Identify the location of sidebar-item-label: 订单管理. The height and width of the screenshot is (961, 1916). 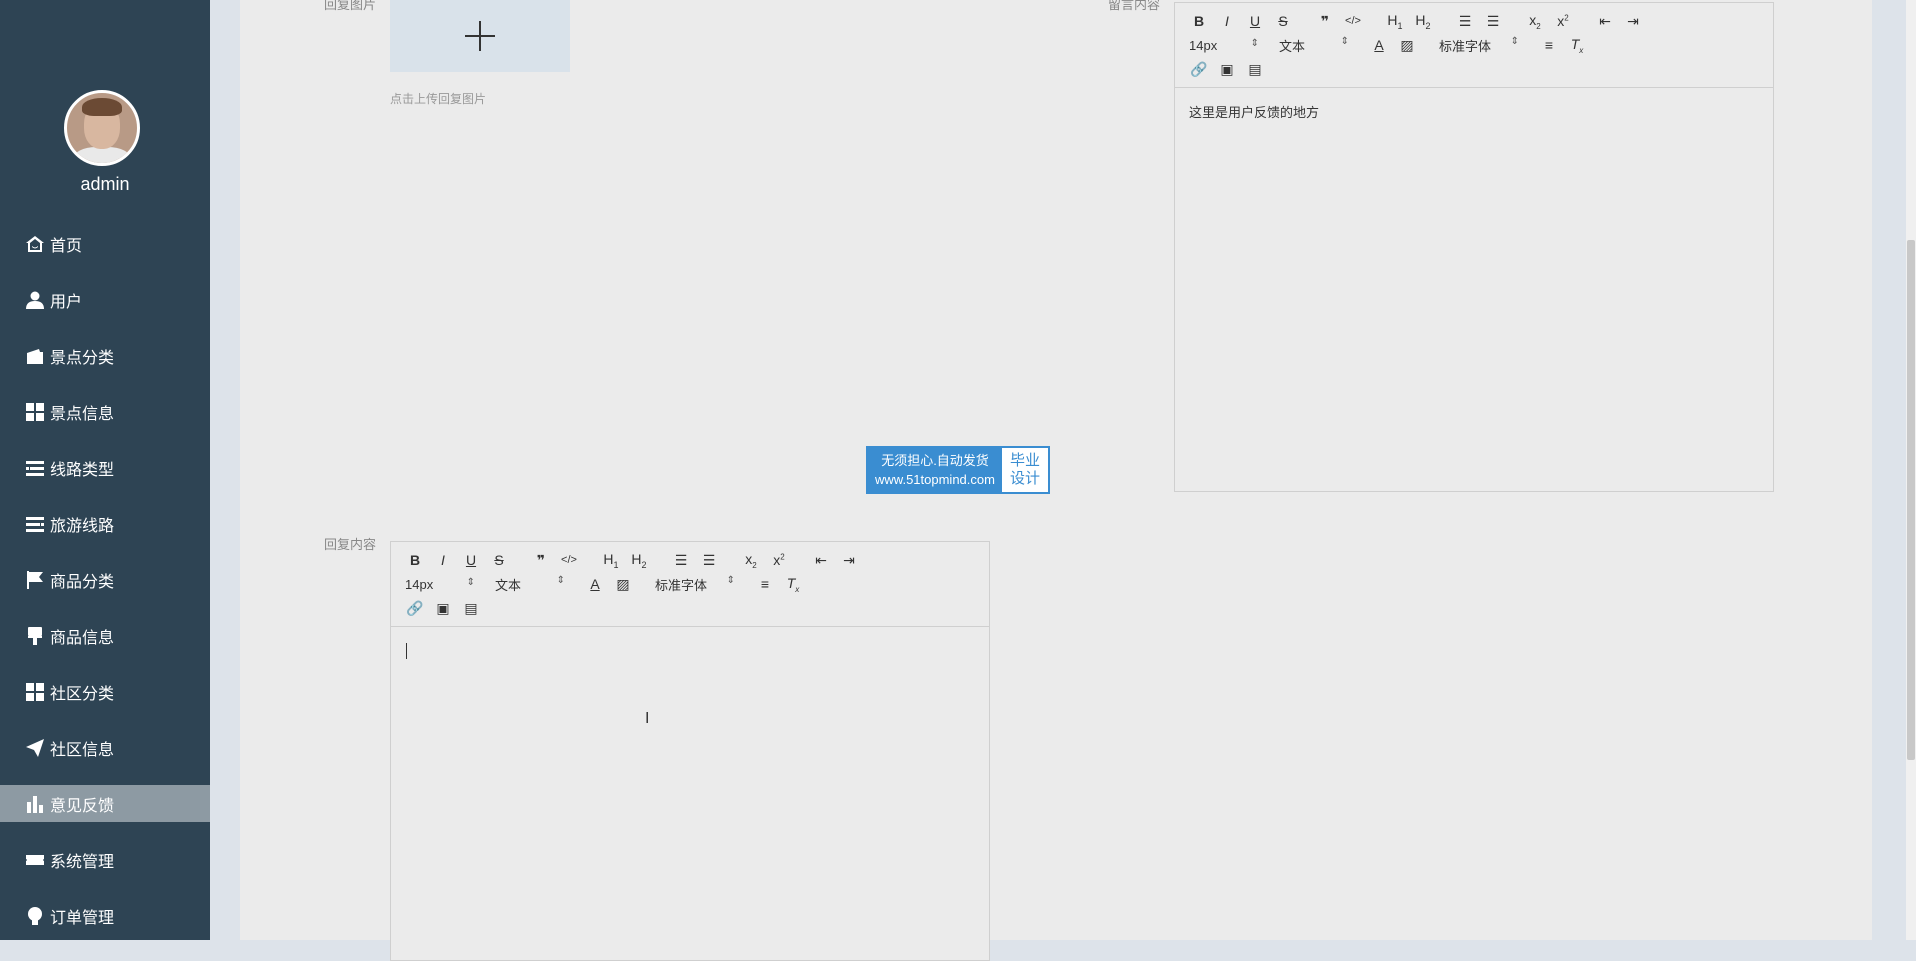
(82, 918).